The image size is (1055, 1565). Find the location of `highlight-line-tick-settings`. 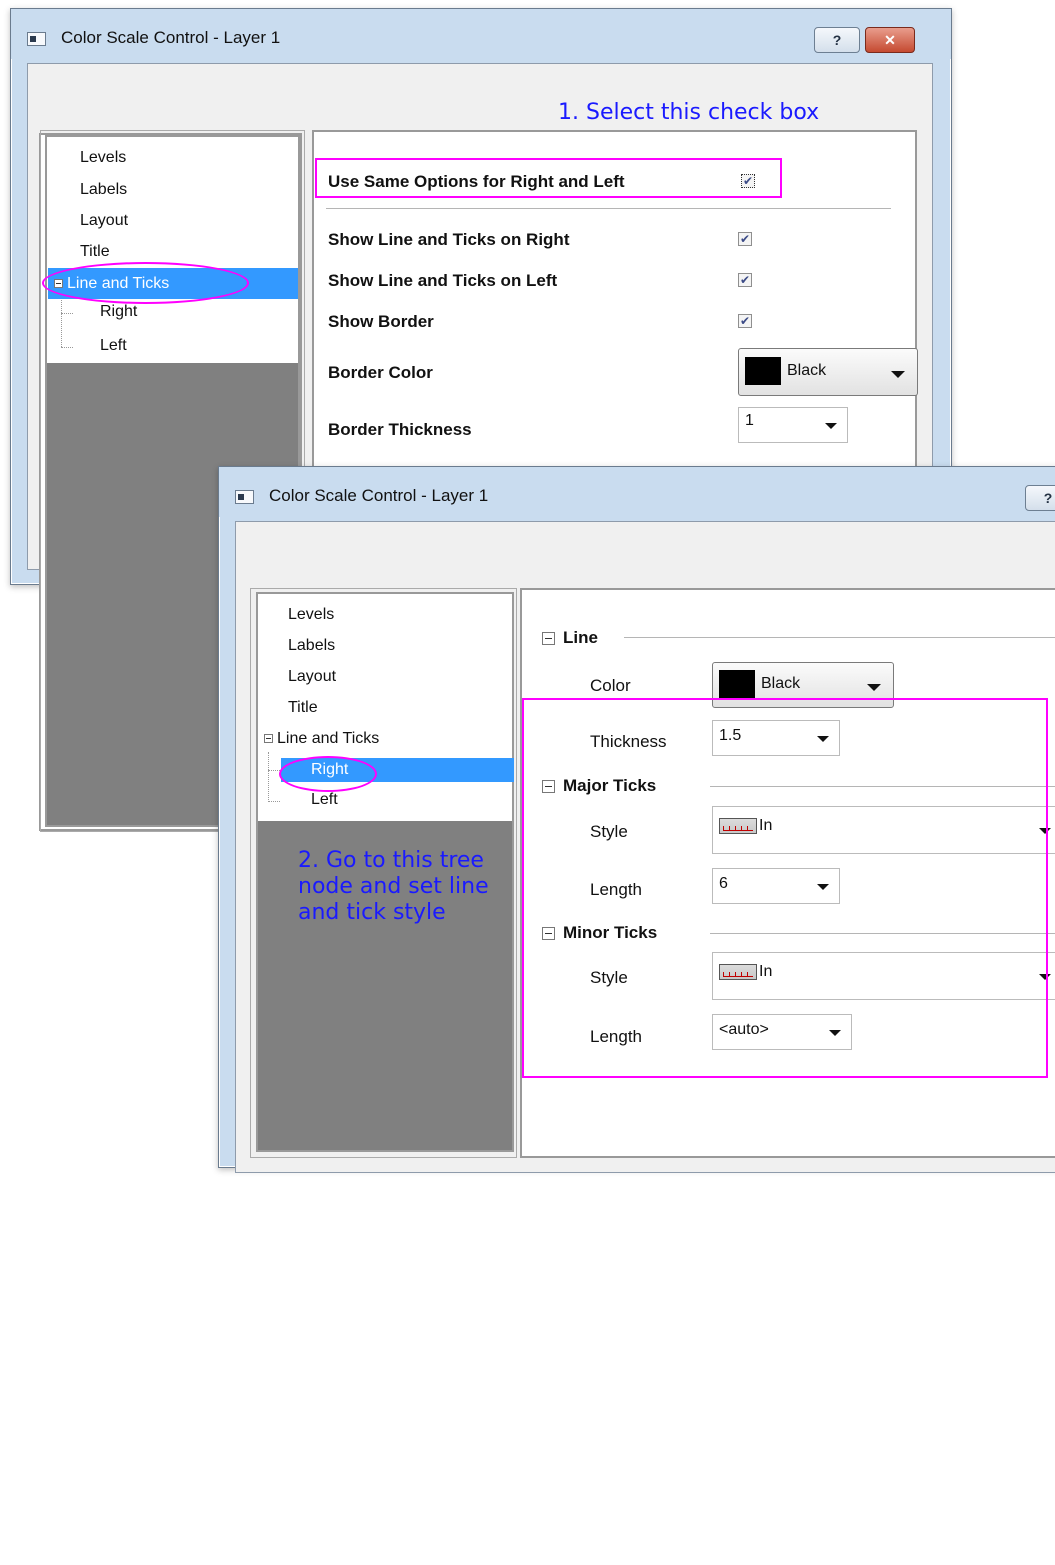

highlight-line-tick-settings is located at coordinates (785, 888).